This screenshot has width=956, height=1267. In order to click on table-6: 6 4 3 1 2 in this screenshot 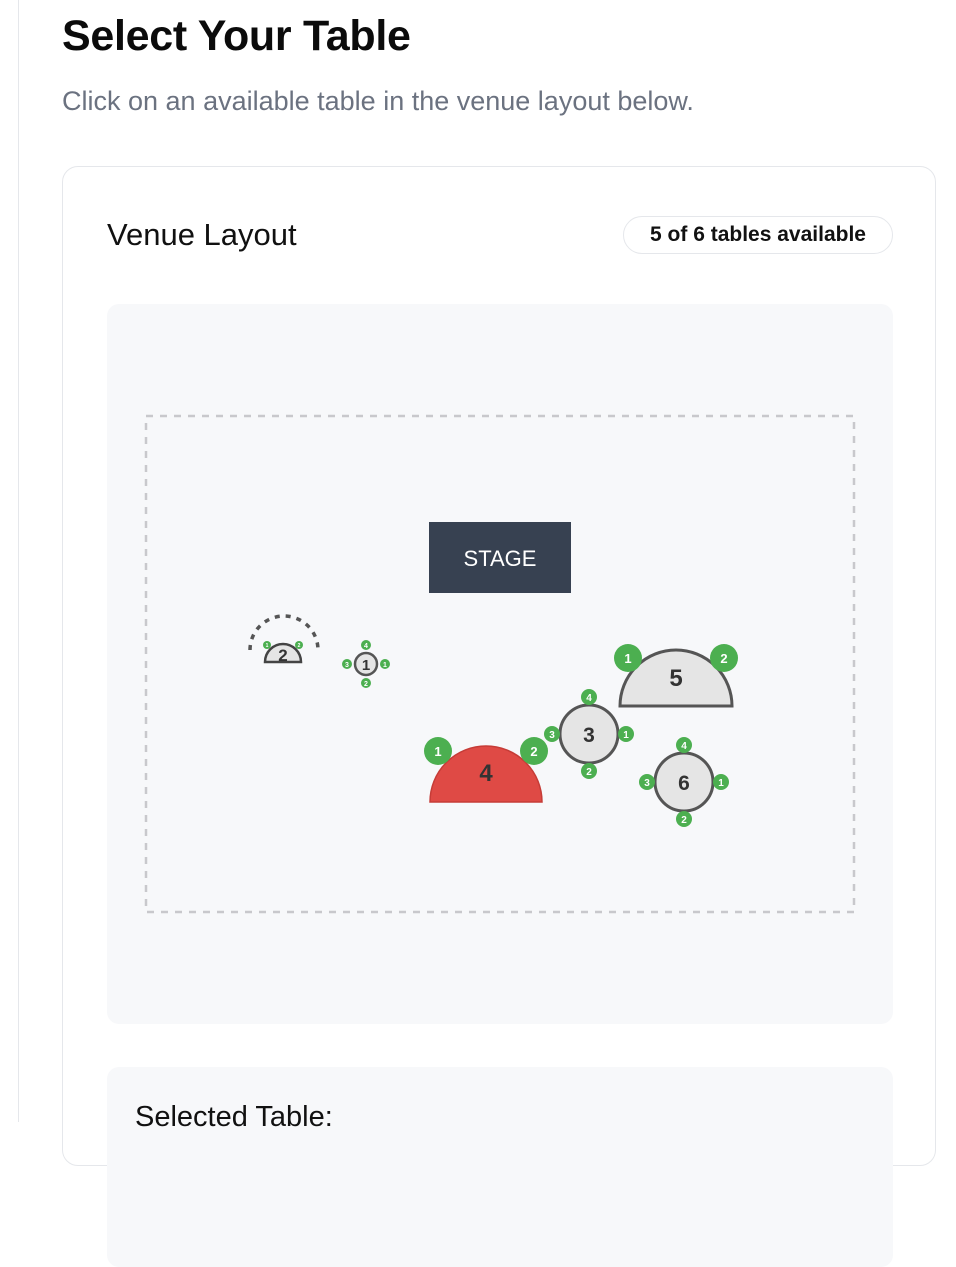, I will do `click(684, 782)`.